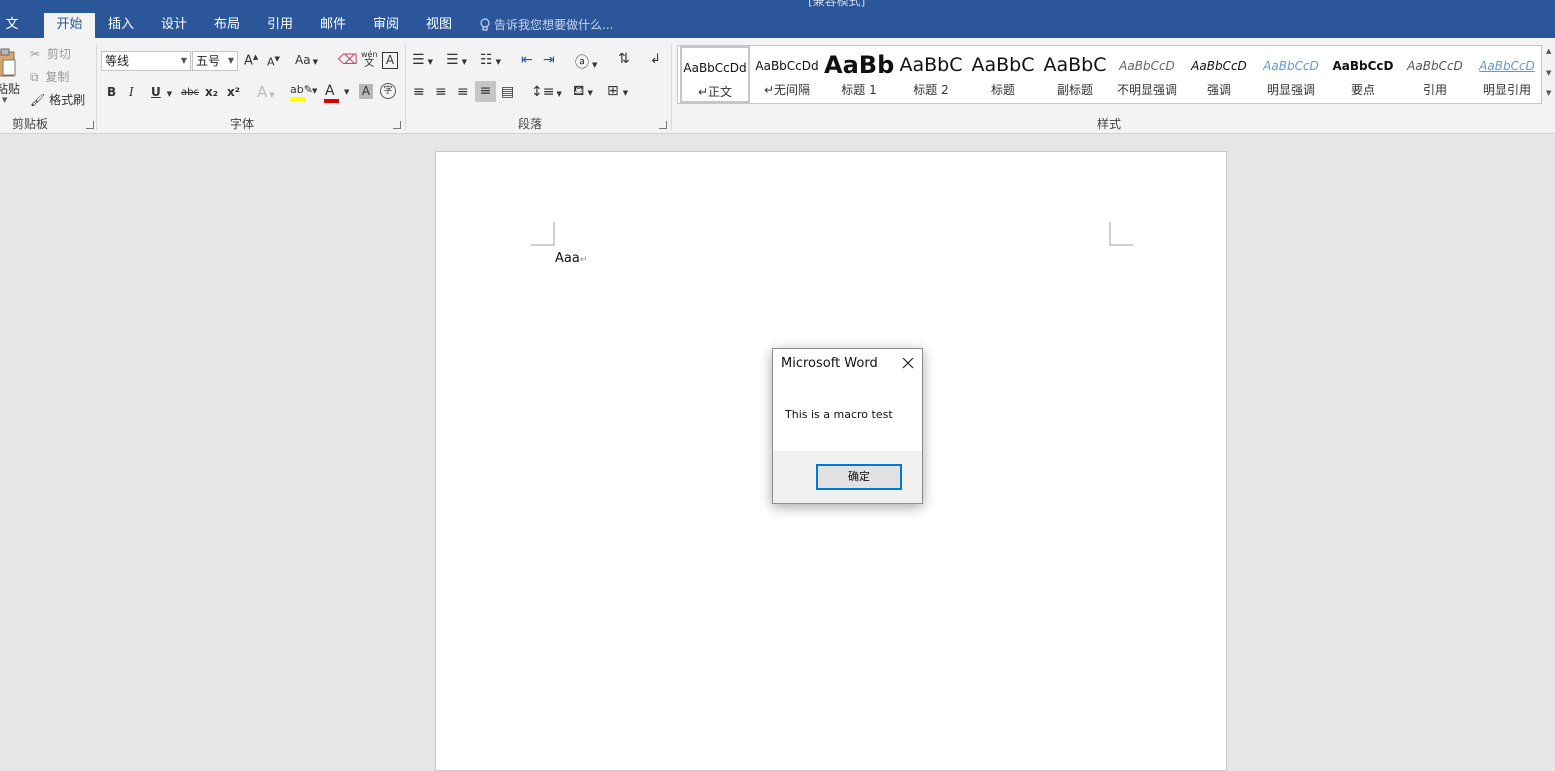  What do you see at coordinates (439, 25) in the screenshot?
I see `tab-view: 视图` at bounding box center [439, 25].